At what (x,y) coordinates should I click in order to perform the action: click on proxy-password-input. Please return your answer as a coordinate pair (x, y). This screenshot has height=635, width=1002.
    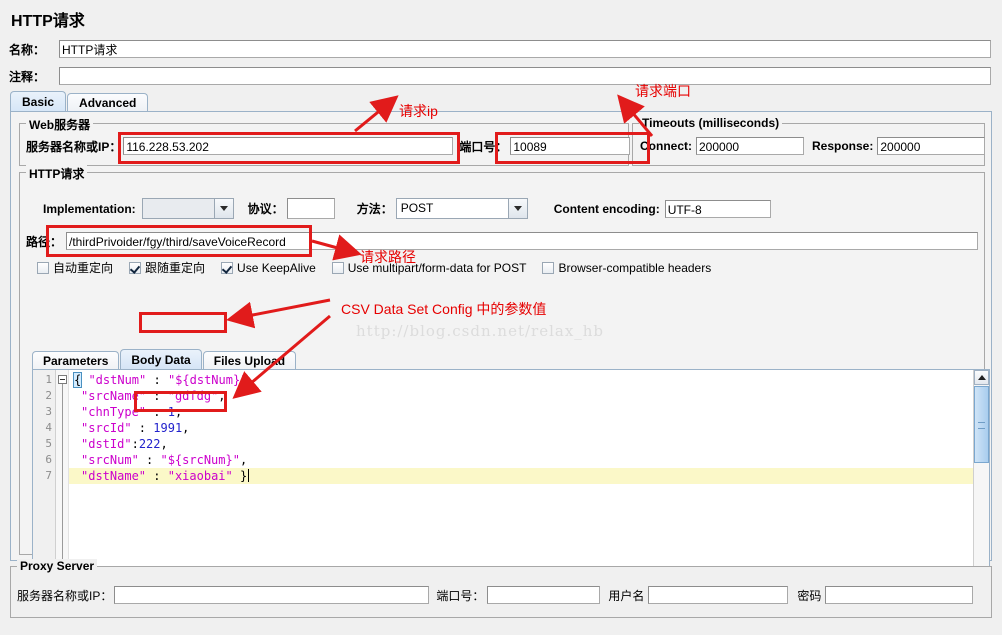
    Looking at the image, I should click on (899, 595).